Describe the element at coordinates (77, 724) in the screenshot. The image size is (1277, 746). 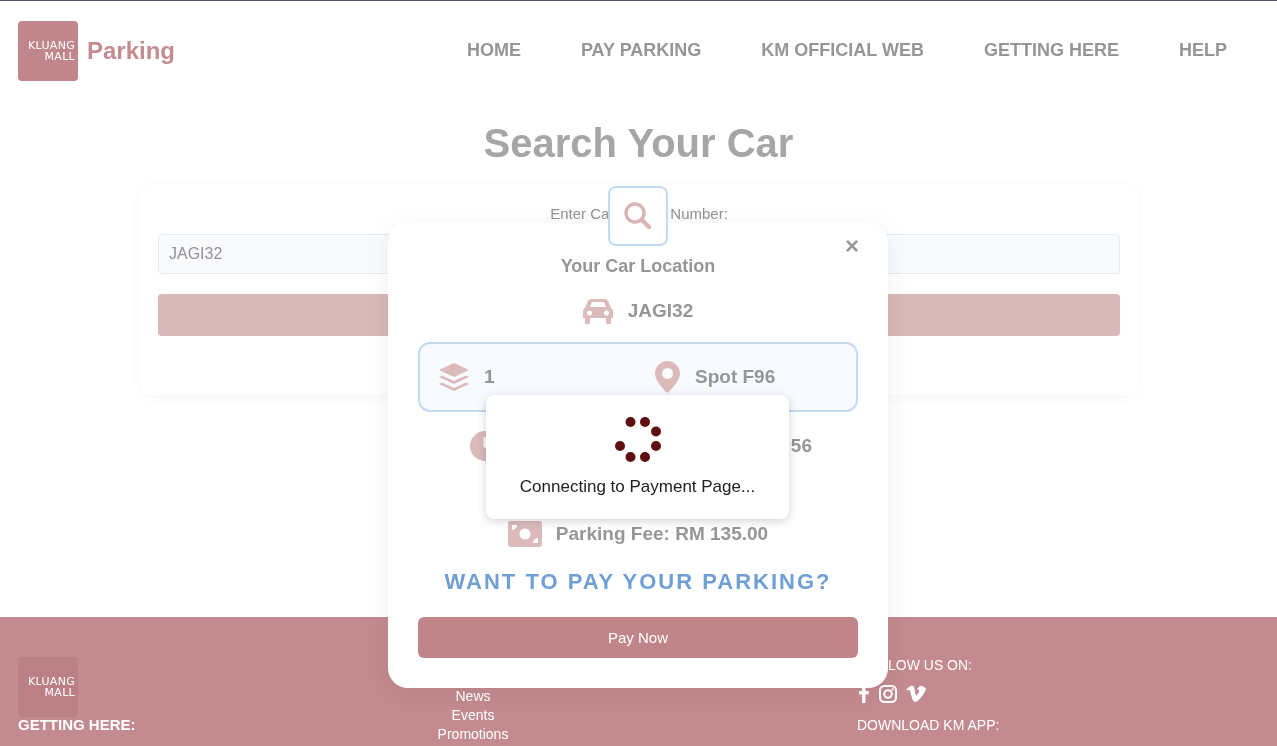
I see `footer-heading: GETTING HERE:` at that location.